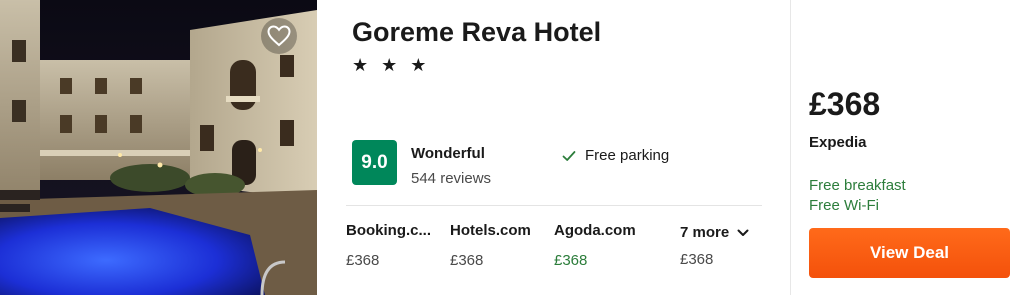 The width and height of the screenshot is (1024, 295). Describe the element at coordinates (374, 162) in the screenshot. I see `rating-score-badge: 9.0` at that location.